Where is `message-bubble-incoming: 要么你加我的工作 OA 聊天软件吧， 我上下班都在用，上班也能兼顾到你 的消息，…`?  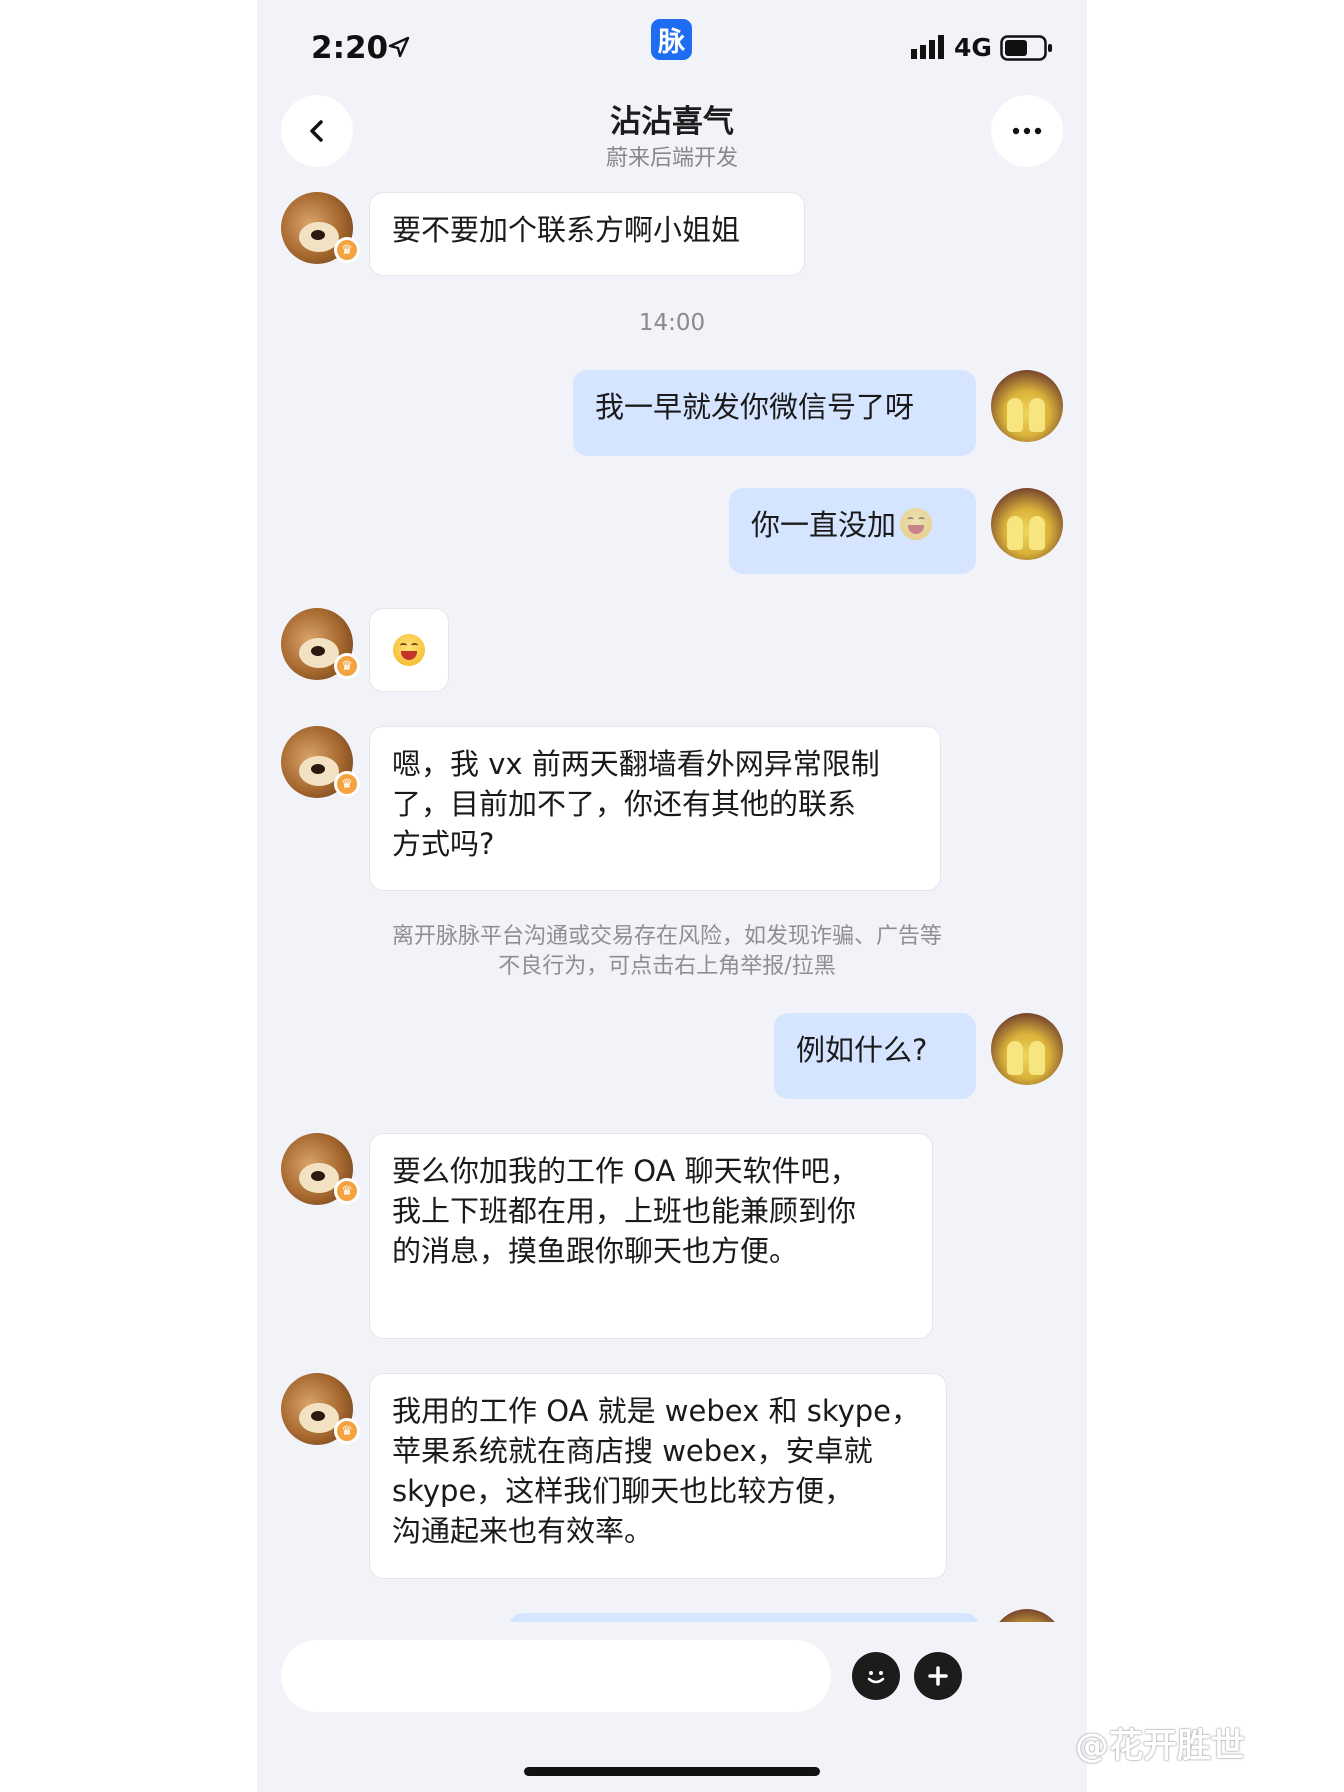
message-bubble-incoming: 要么你加我的工作 OA 聊天软件吧， 我上下班都在用，上班也能兼顾到你 的消息，… is located at coordinates (651, 1236).